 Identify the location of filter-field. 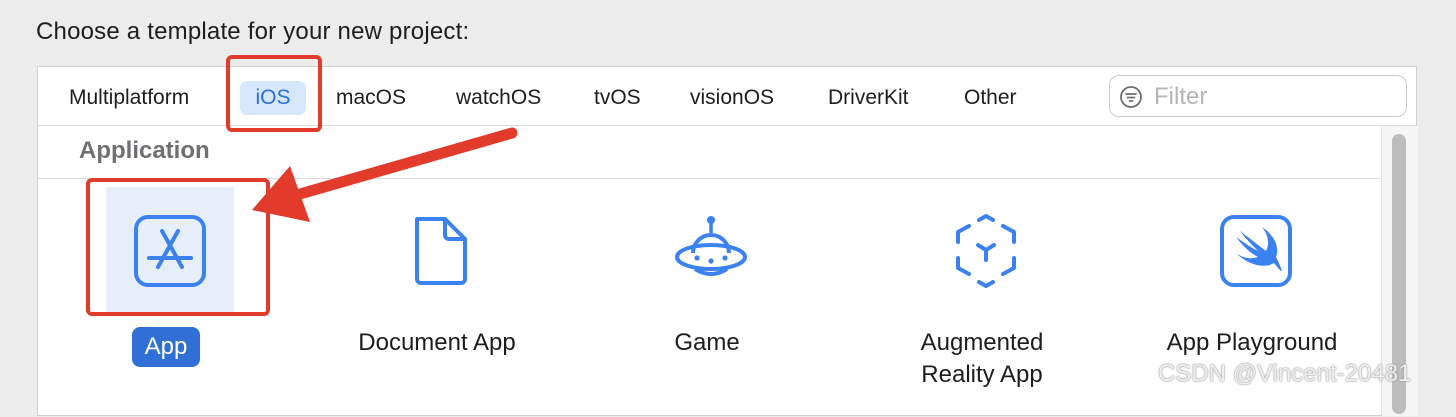
(1258, 96).